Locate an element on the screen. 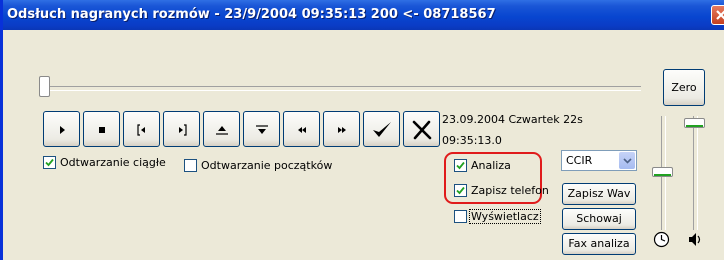  wyswietlacz-label: Wyświetlacz is located at coordinates (505, 216).